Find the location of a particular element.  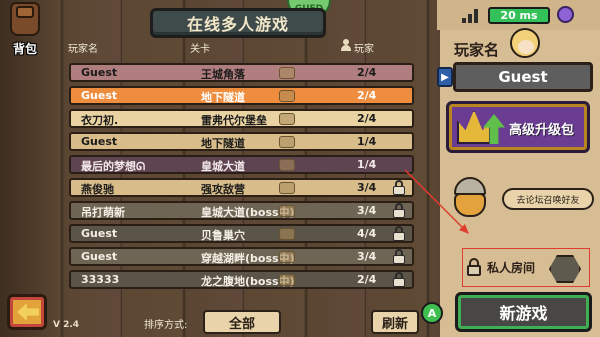

player-icon is located at coordinates (346, 45).